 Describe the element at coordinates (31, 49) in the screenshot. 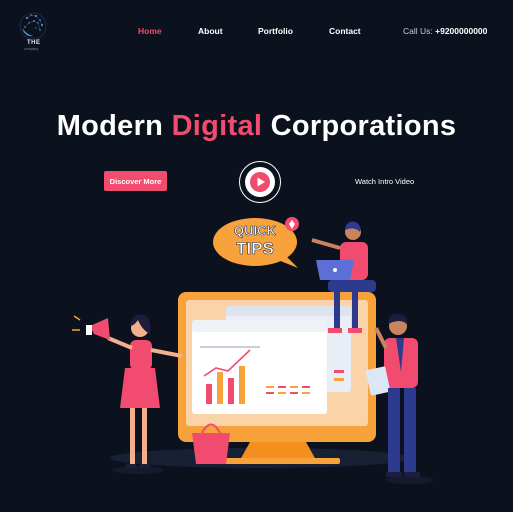

I see `brand-logo-subtext: company` at that location.